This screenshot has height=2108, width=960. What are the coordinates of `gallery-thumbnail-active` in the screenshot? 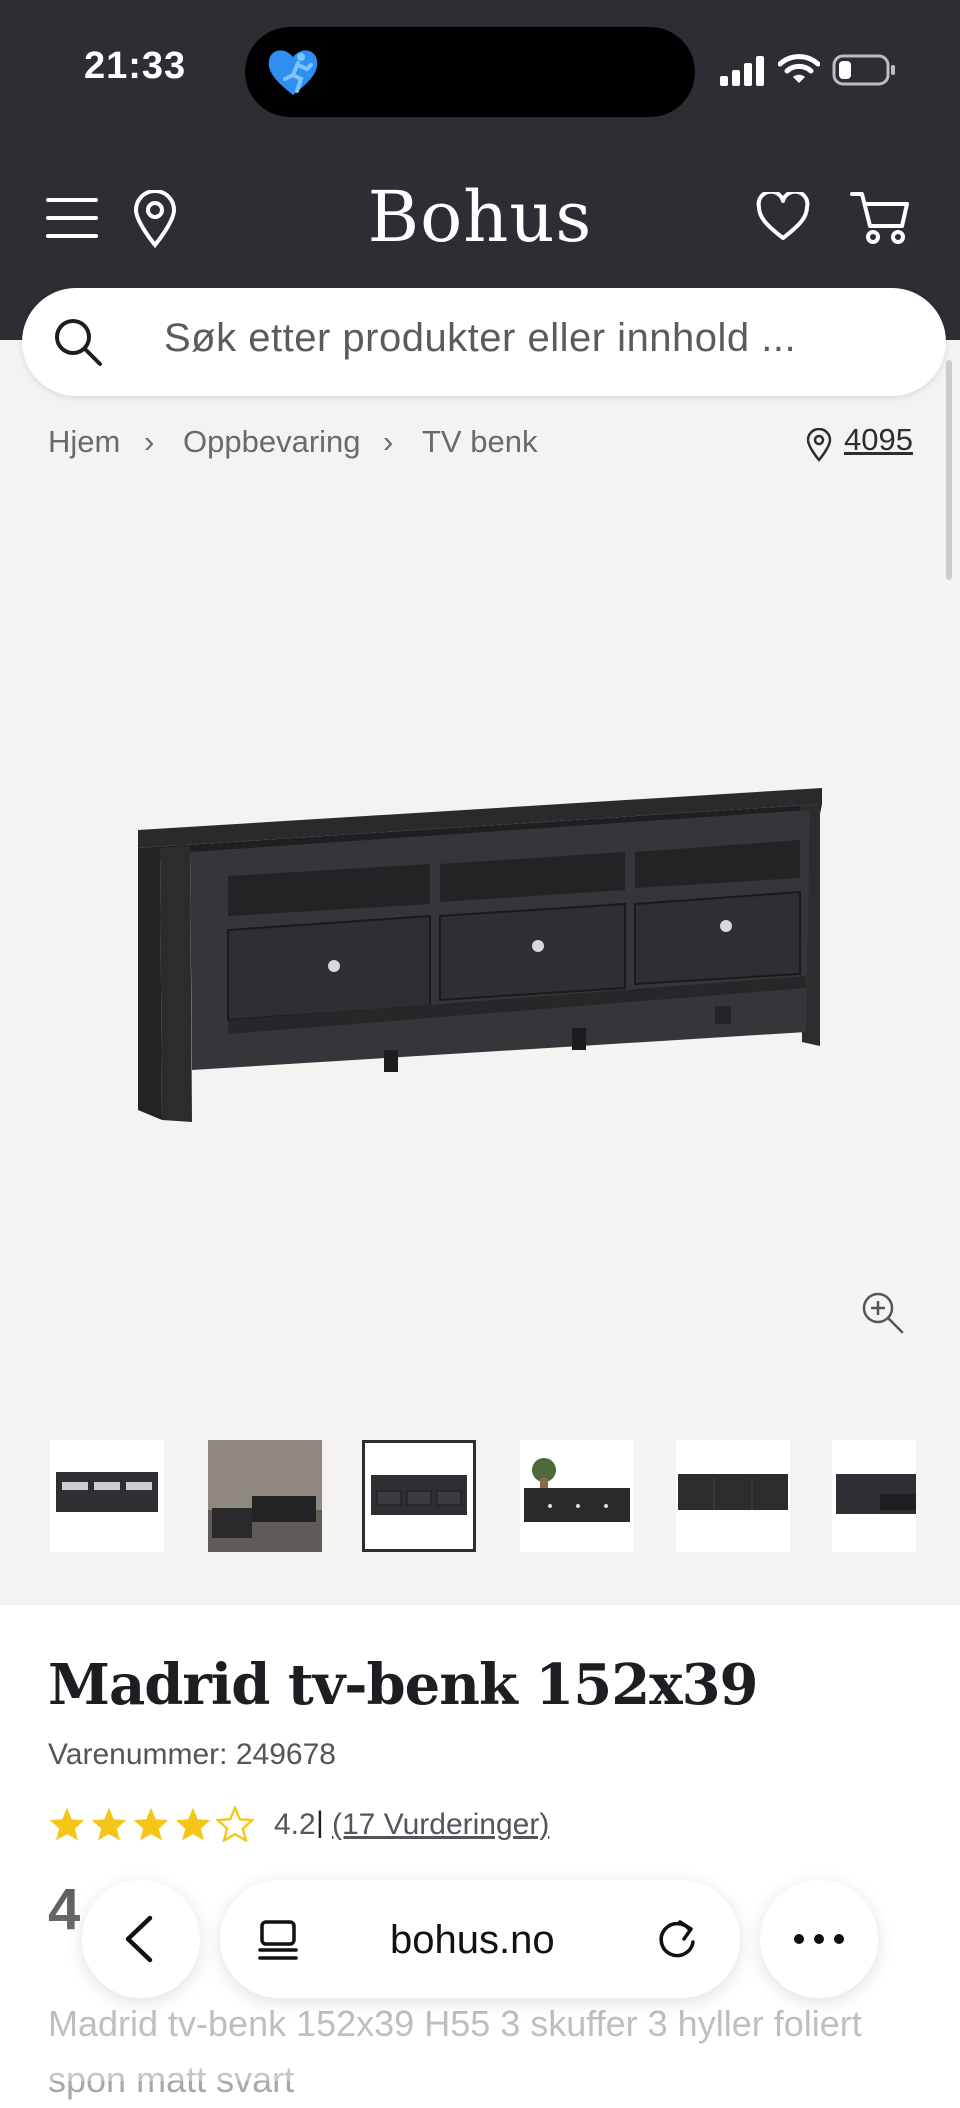 It's located at (419, 1496).